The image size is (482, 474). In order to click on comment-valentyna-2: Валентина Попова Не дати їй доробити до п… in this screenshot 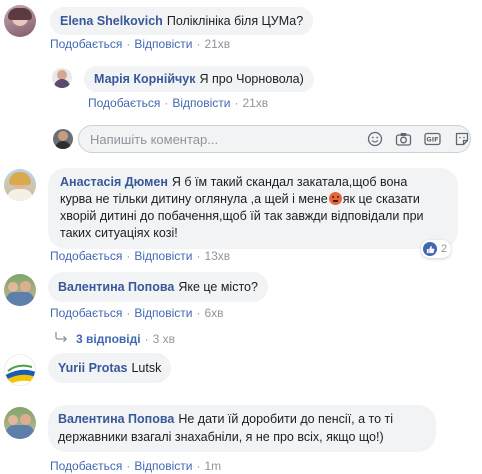, I will do `click(220, 428)`.